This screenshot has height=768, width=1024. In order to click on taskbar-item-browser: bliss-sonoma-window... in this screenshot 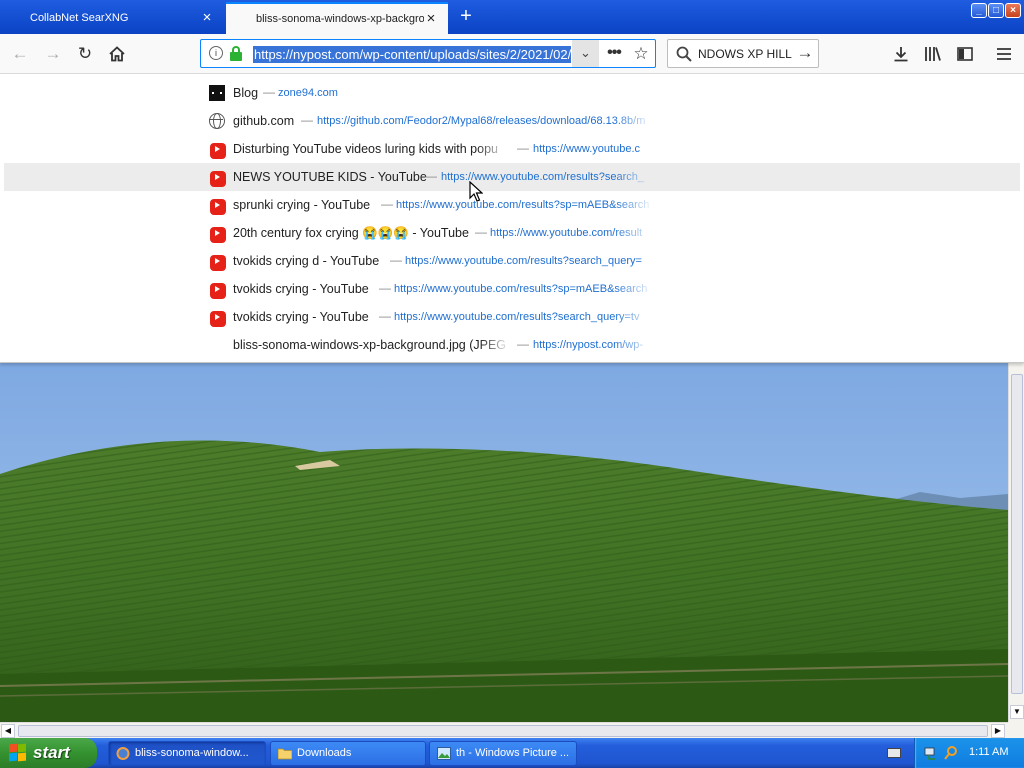, I will do `click(187, 753)`.